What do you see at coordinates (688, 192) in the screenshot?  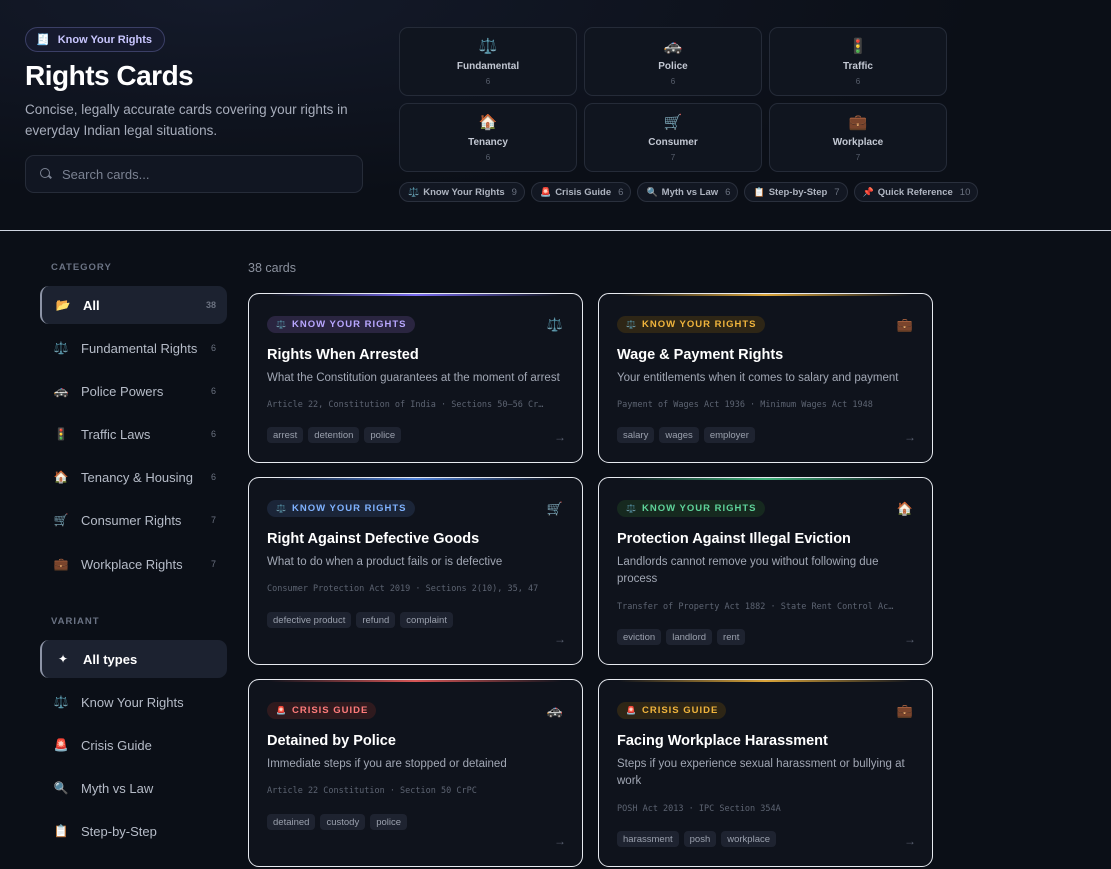 I see `variant-chip-myth-vs-law: 🔍 Myth vs Law 6` at bounding box center [688, 192].